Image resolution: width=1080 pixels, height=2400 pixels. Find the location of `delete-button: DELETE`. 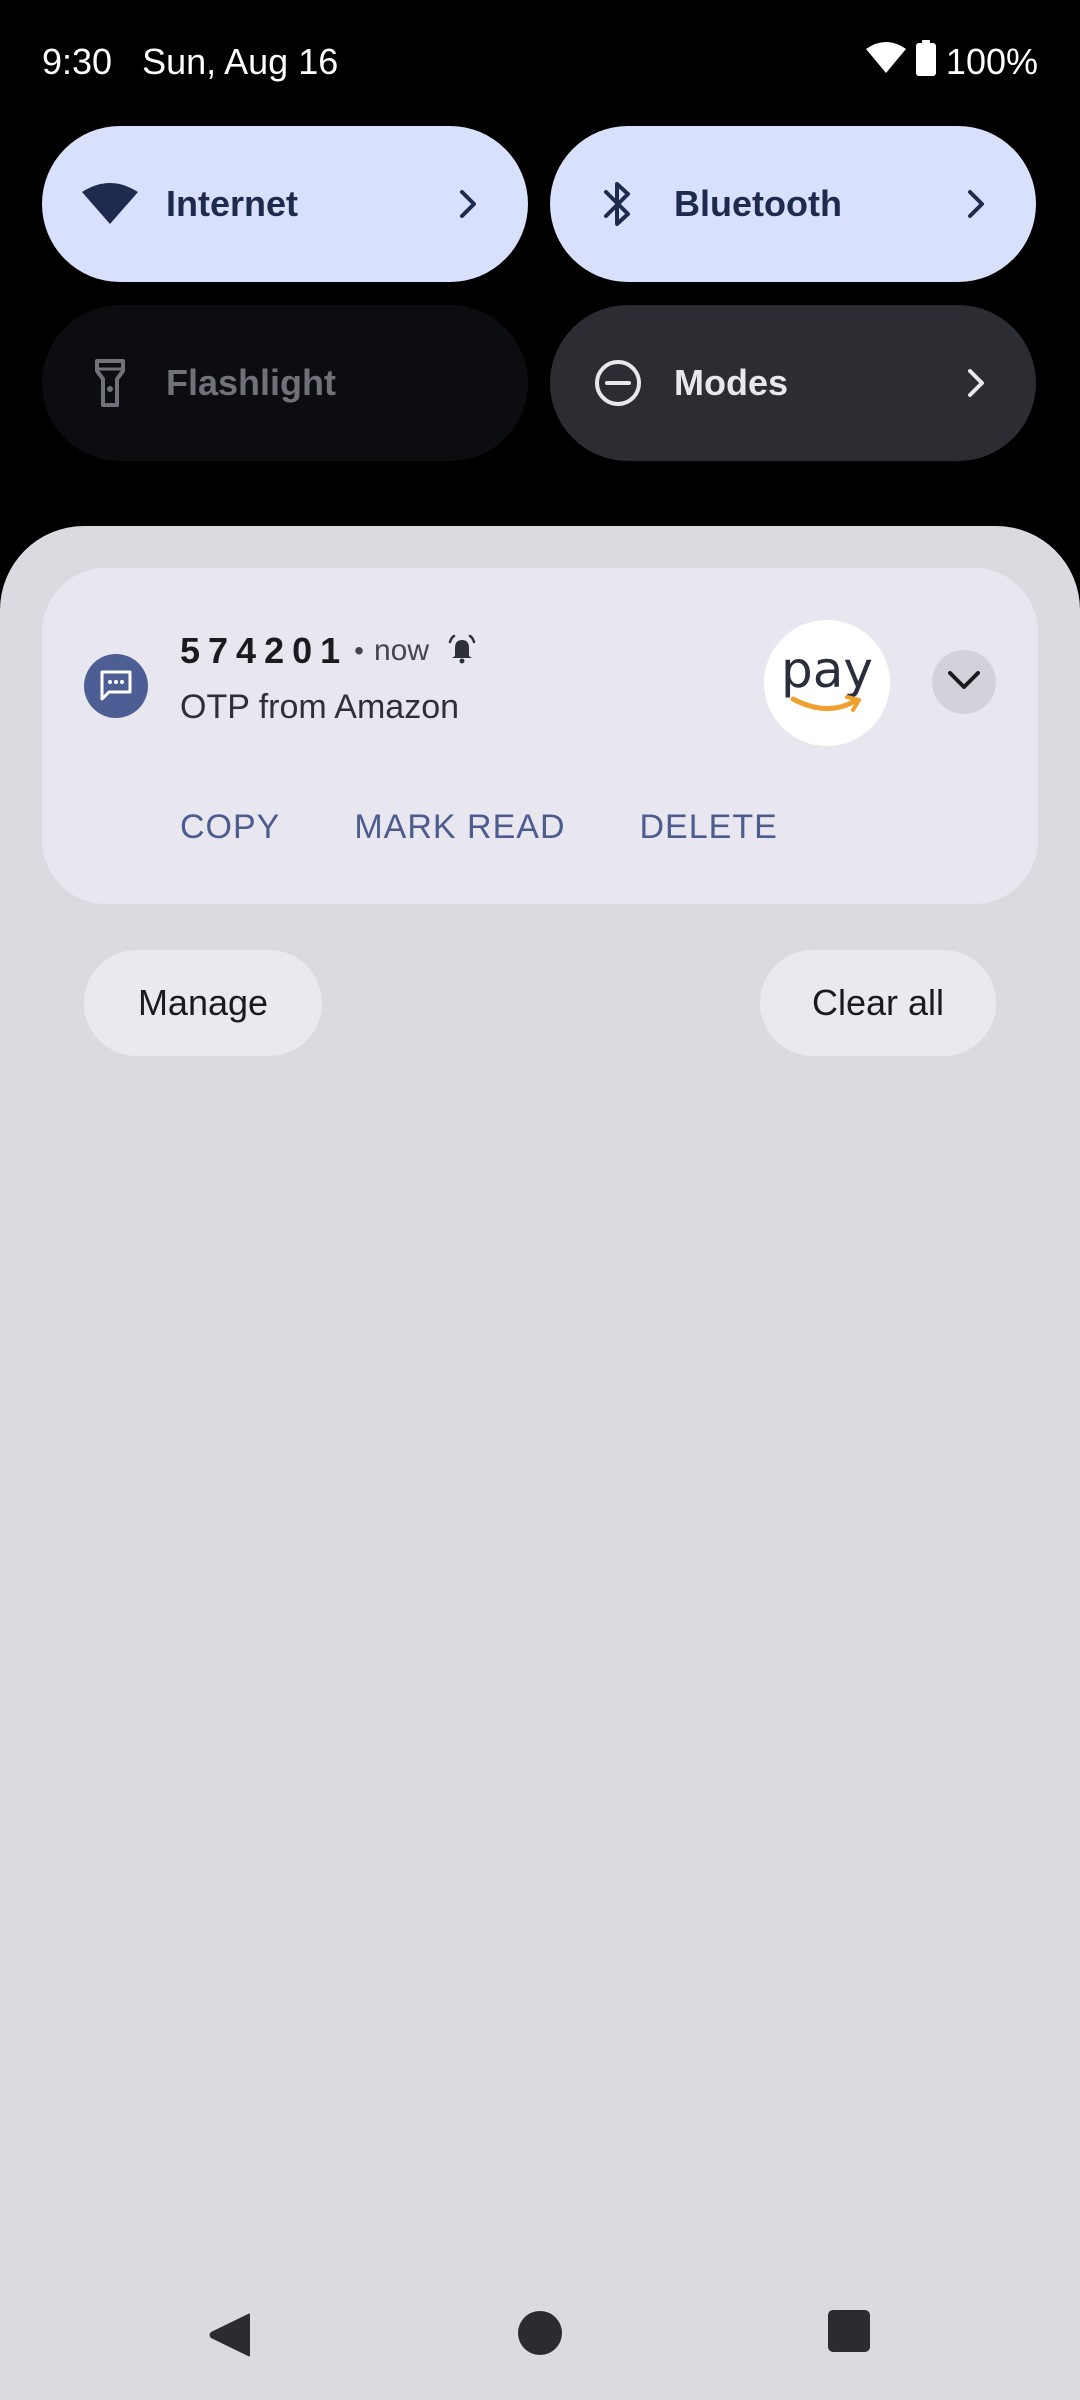

delete-button: DELETE is located at coordinates (709, 827).